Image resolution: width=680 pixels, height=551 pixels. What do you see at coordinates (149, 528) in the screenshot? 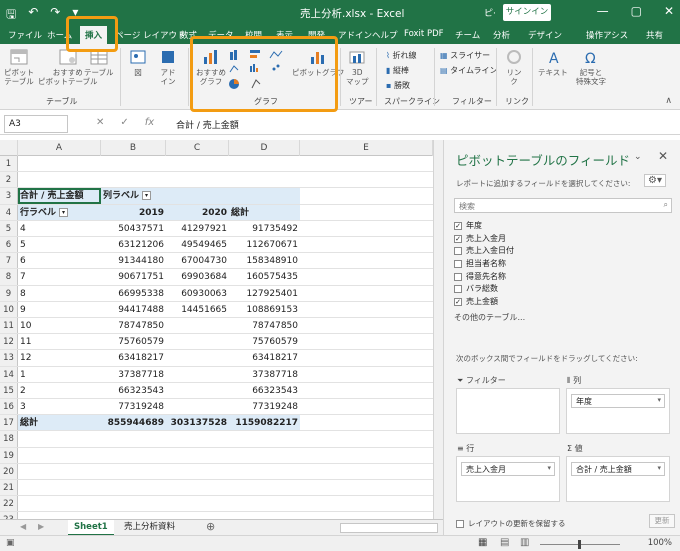
I see `sheet-tab-sales: 売上分析資料` at bounding box center [149, 528].